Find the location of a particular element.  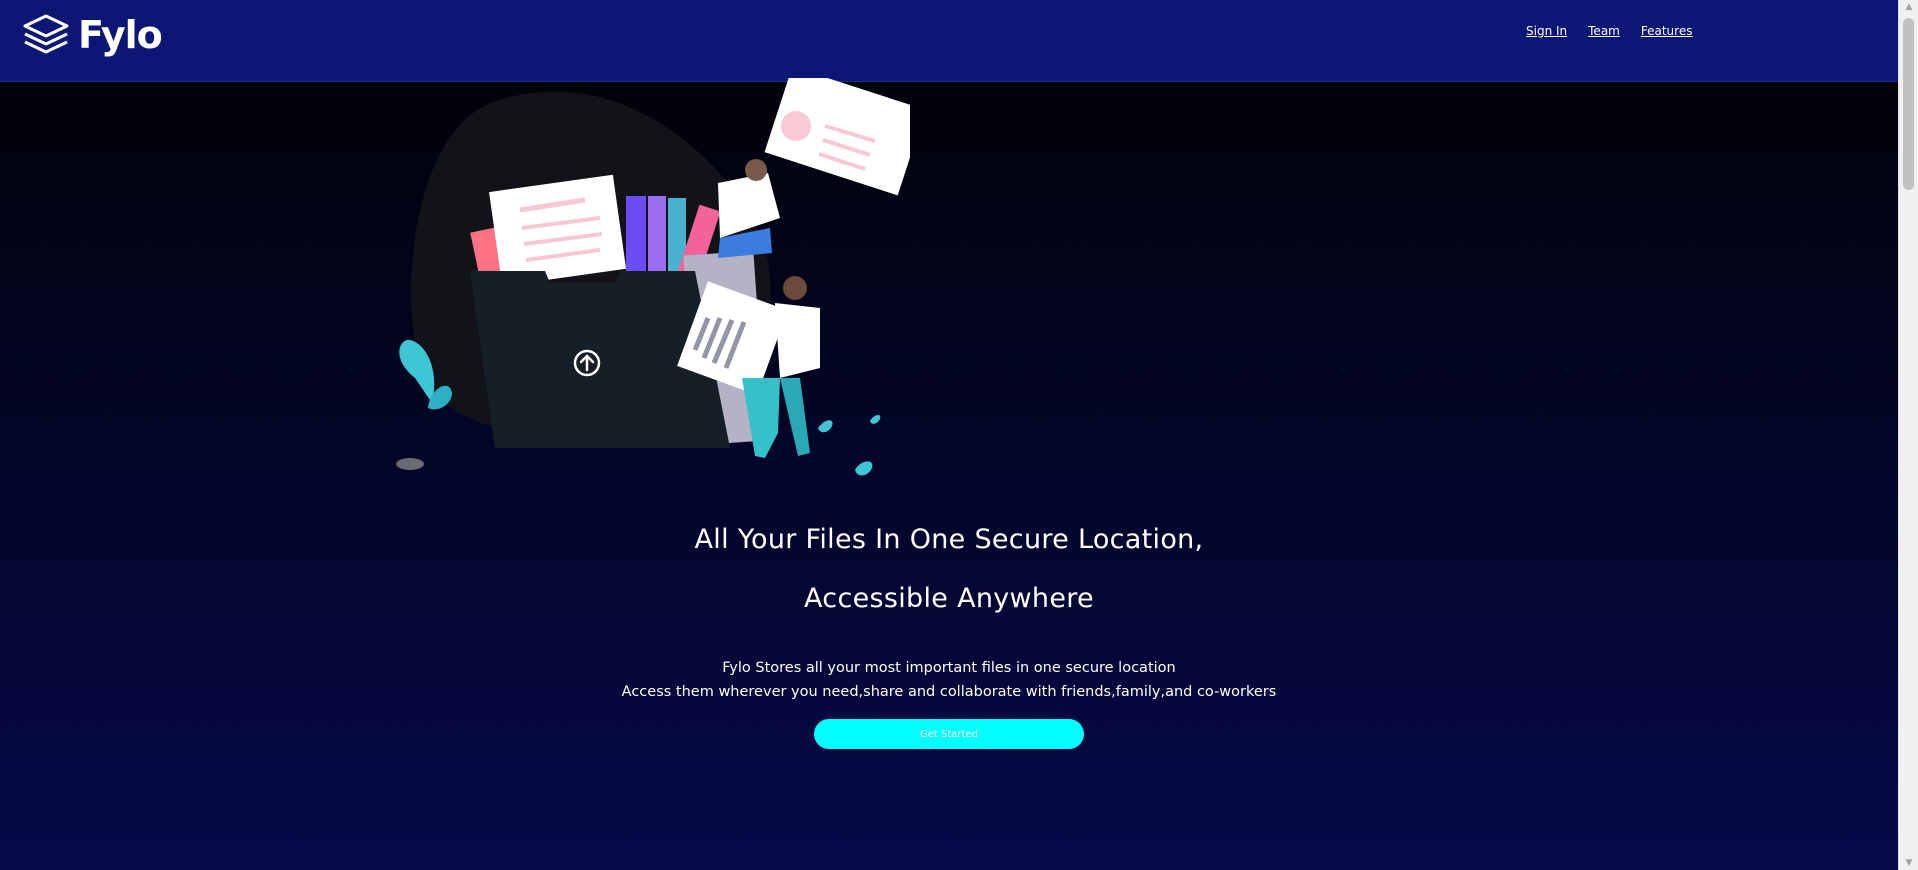

navbar: Fylo Sign In Team Features is located at coordinates (949, 41).